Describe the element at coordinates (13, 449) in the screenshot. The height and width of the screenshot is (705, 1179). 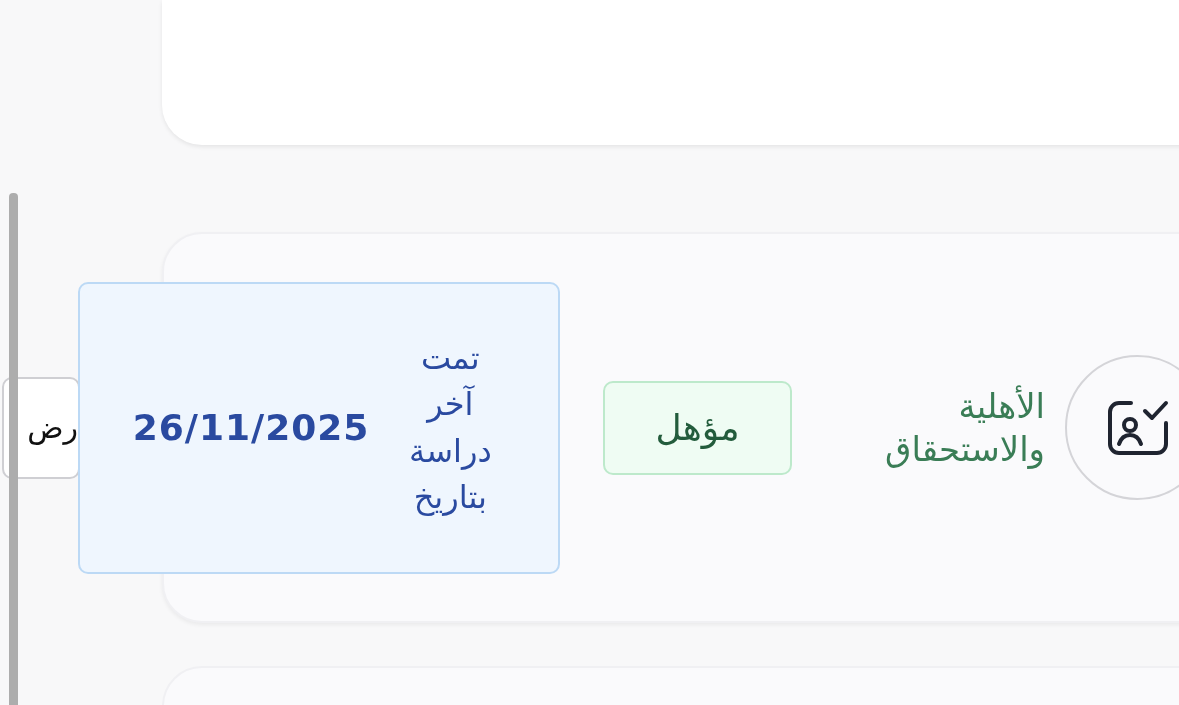
I see `scrollbar` at that location.